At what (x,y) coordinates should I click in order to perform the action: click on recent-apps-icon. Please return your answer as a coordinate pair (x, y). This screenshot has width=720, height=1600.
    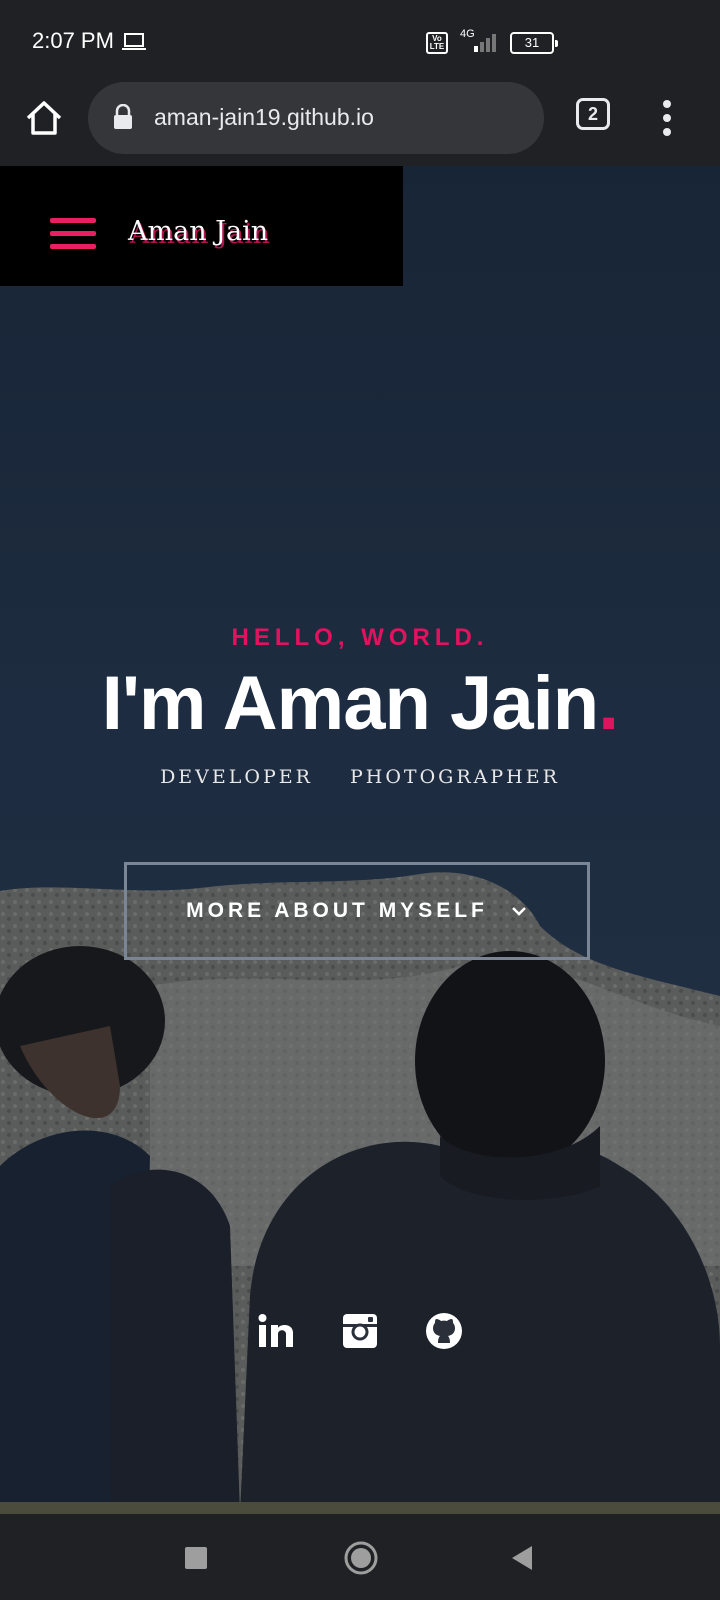
    Looking at the image, I should click on (196, 1558).